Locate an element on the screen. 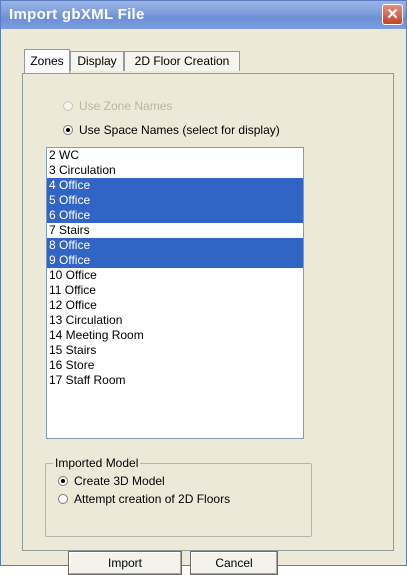 The height and width of the screenshot is (575, 407). close-icon: ✕ is located at coordinates (392, 14).